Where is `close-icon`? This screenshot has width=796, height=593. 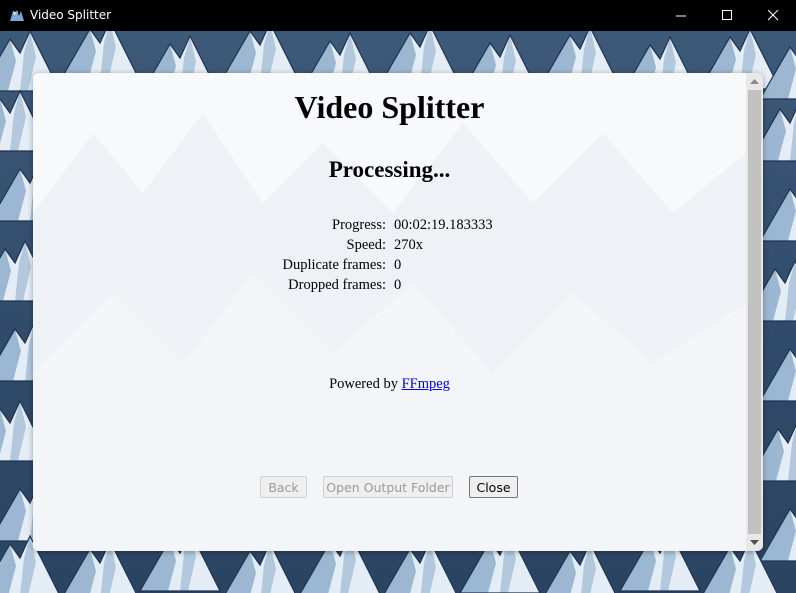 close-icon is located at coordinates (772, 15).